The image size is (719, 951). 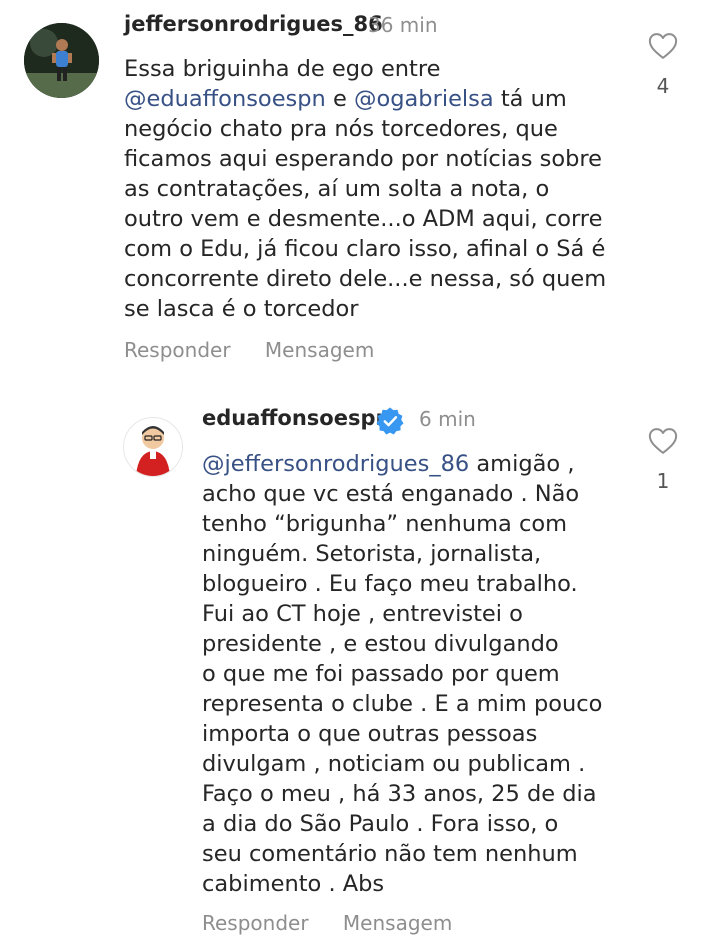 What do you see at coordinates (253, 24) in the screenshot?
I see `comment-username: jeffersonrodrigues_86` at bounding box center [253, 24].